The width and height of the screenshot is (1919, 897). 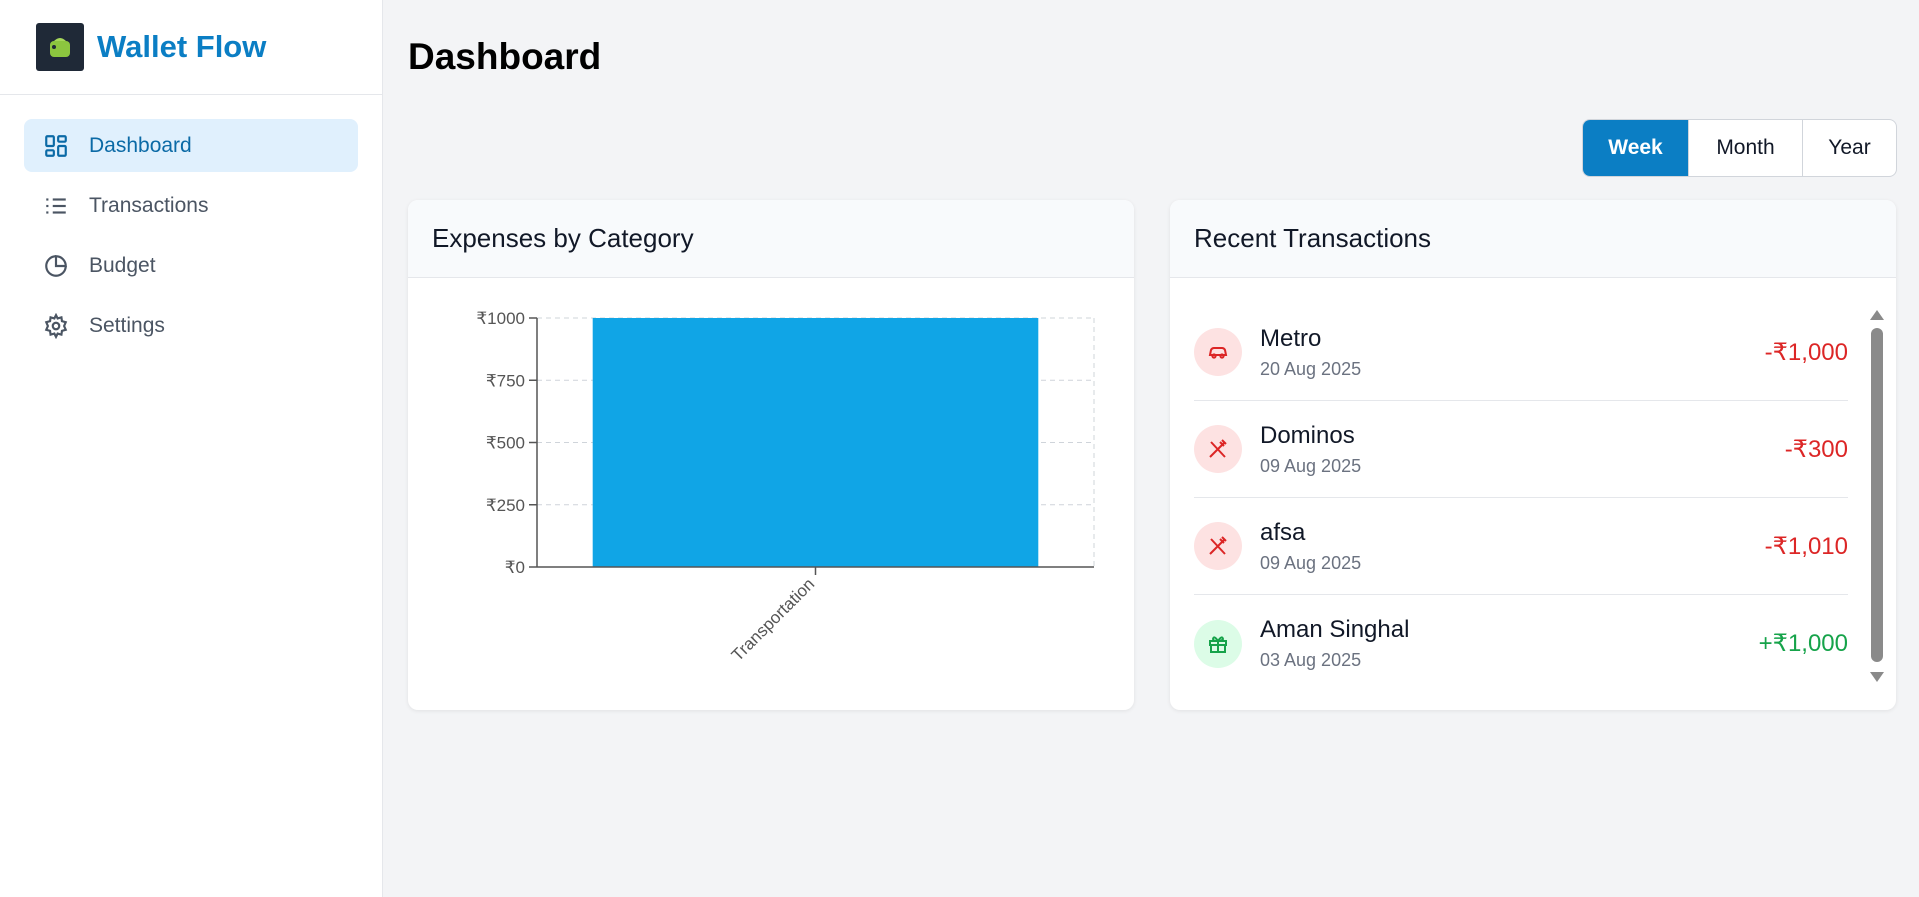 I want to click on list-icon, so click(x=56, y=206).